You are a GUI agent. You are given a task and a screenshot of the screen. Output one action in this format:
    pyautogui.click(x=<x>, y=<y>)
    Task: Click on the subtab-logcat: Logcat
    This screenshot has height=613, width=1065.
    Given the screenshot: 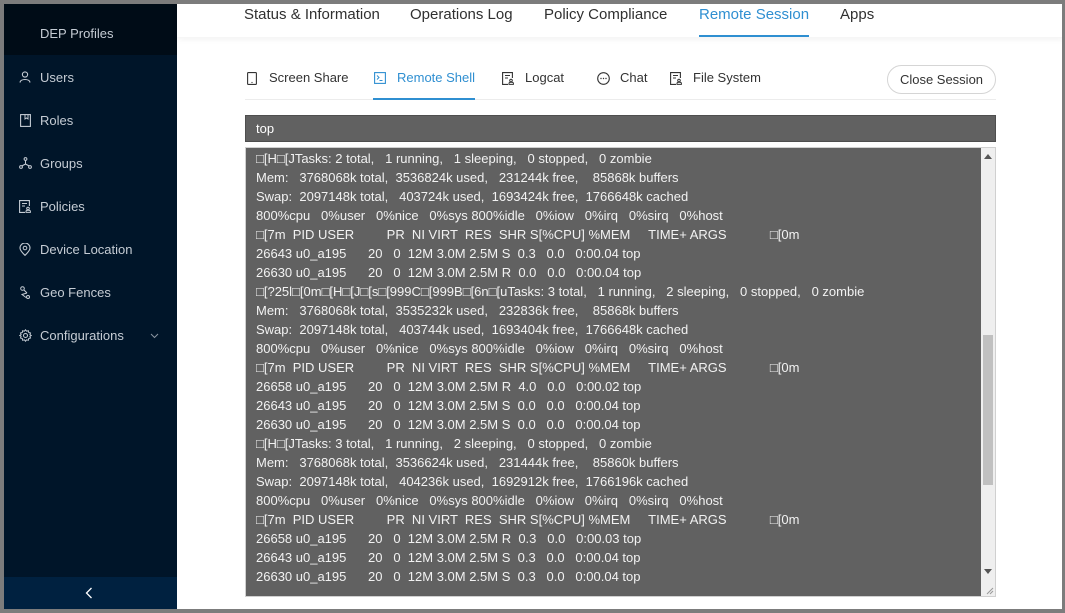 What is the action you would take?
    pyautogui.click(x=532, y=85)
    